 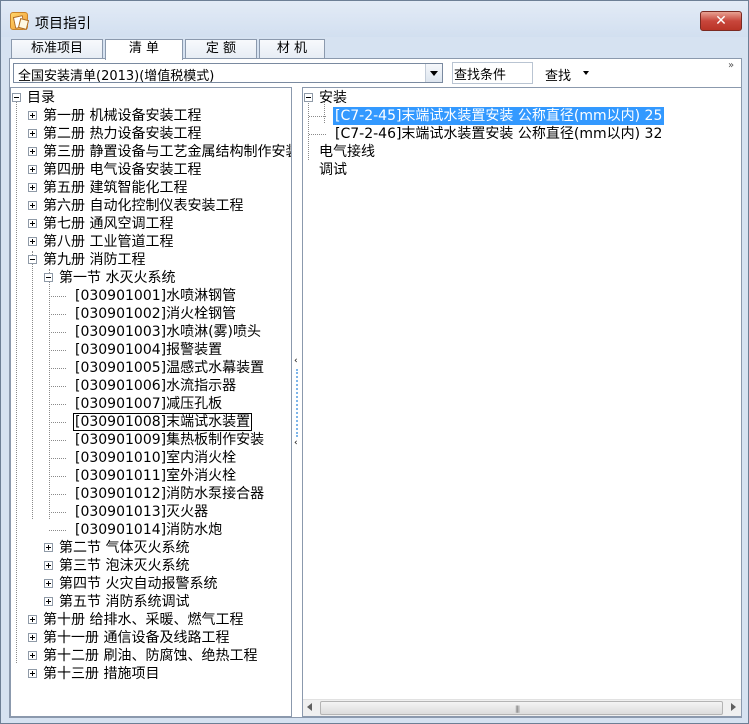 I want to click on tree-item: 第七册 通风空调工程, so click(x=108, y=224).